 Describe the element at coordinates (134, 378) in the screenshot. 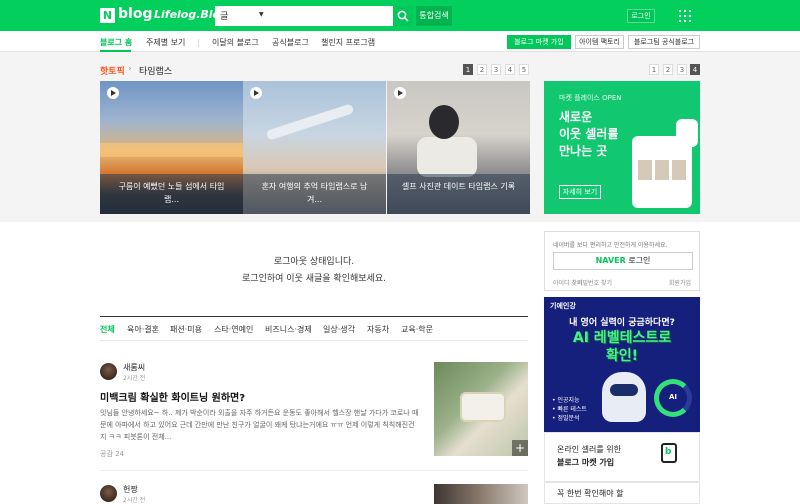

I see `post-time: 2시간 전` at that location.